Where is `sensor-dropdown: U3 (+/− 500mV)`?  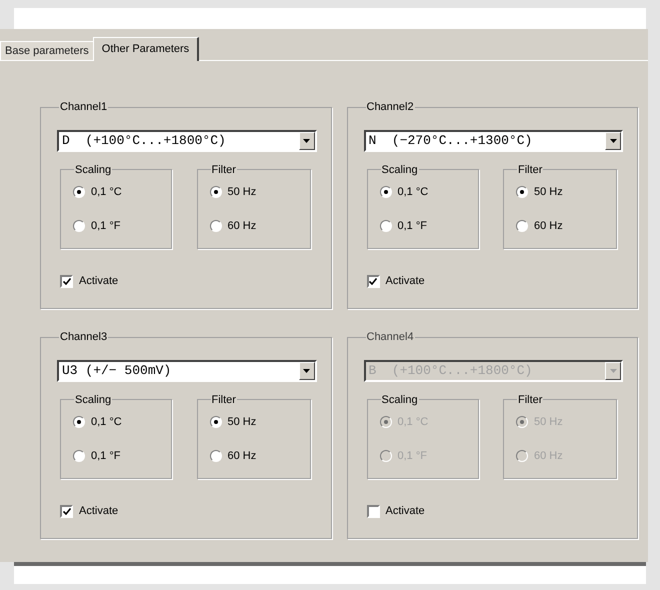
sensor-dropdown: U3 (+/− 500mV) is located at coordinates (186, 371).